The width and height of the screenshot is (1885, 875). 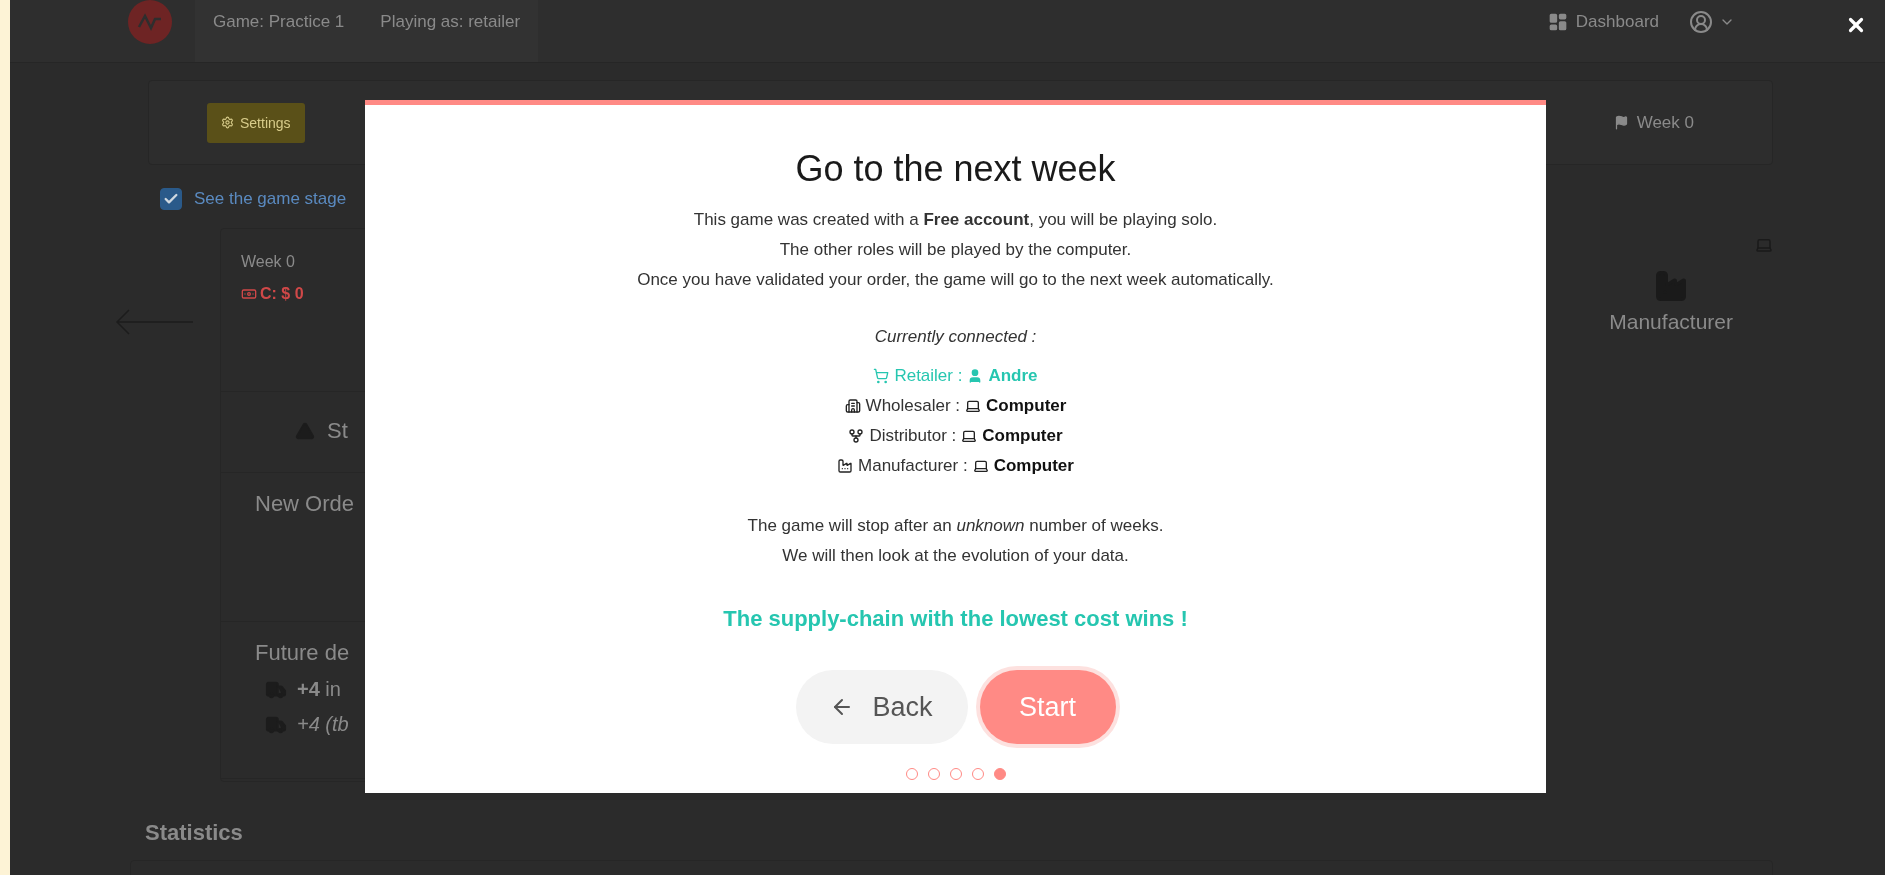 What do you see at coordinates (955, 280) in the screenshot?
I see `intro-text: Once you have validated your order, the game will go to the next week automatically.` at bounding box center [955, 280].